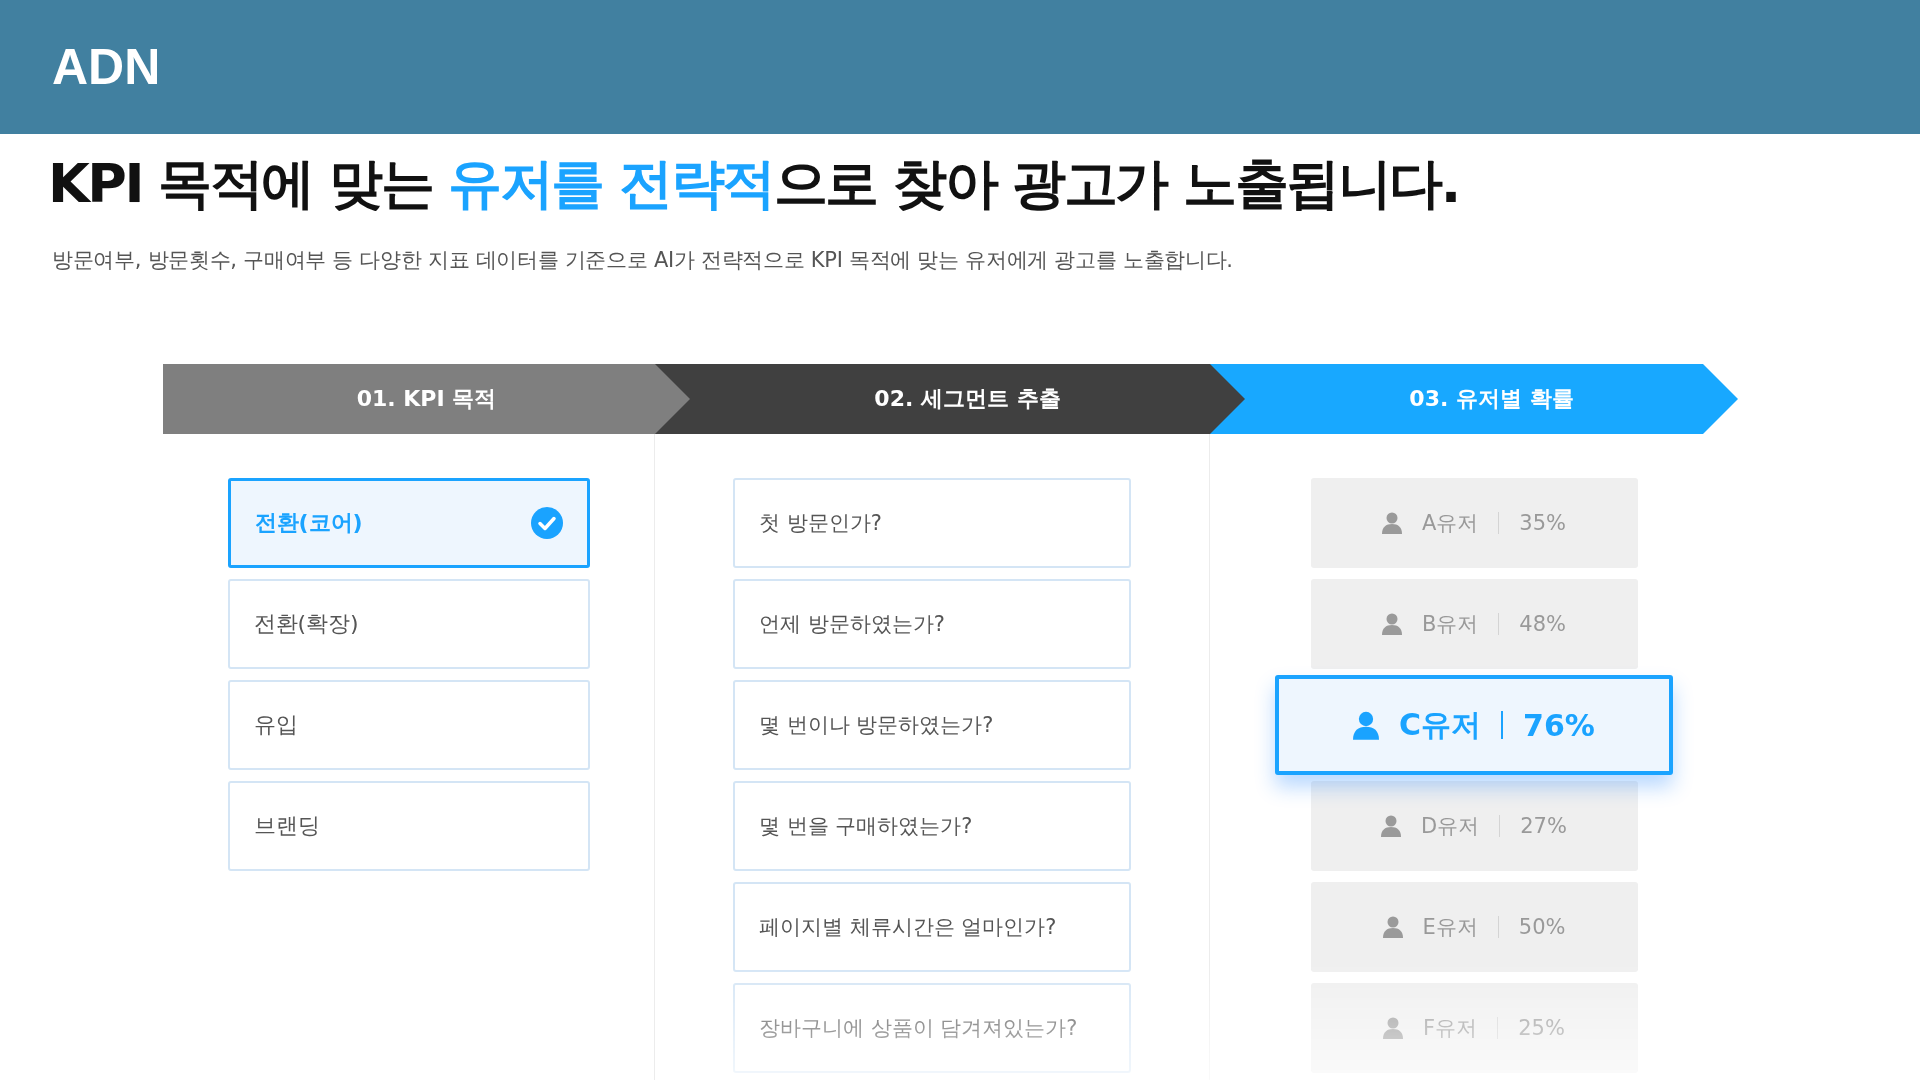 This screenshot has height=1080, width=1920. What do you see at coordinates (1474, 725) in the screenshot?
I see `user-card: C유저 76%` at bounding box center [1474, 725].